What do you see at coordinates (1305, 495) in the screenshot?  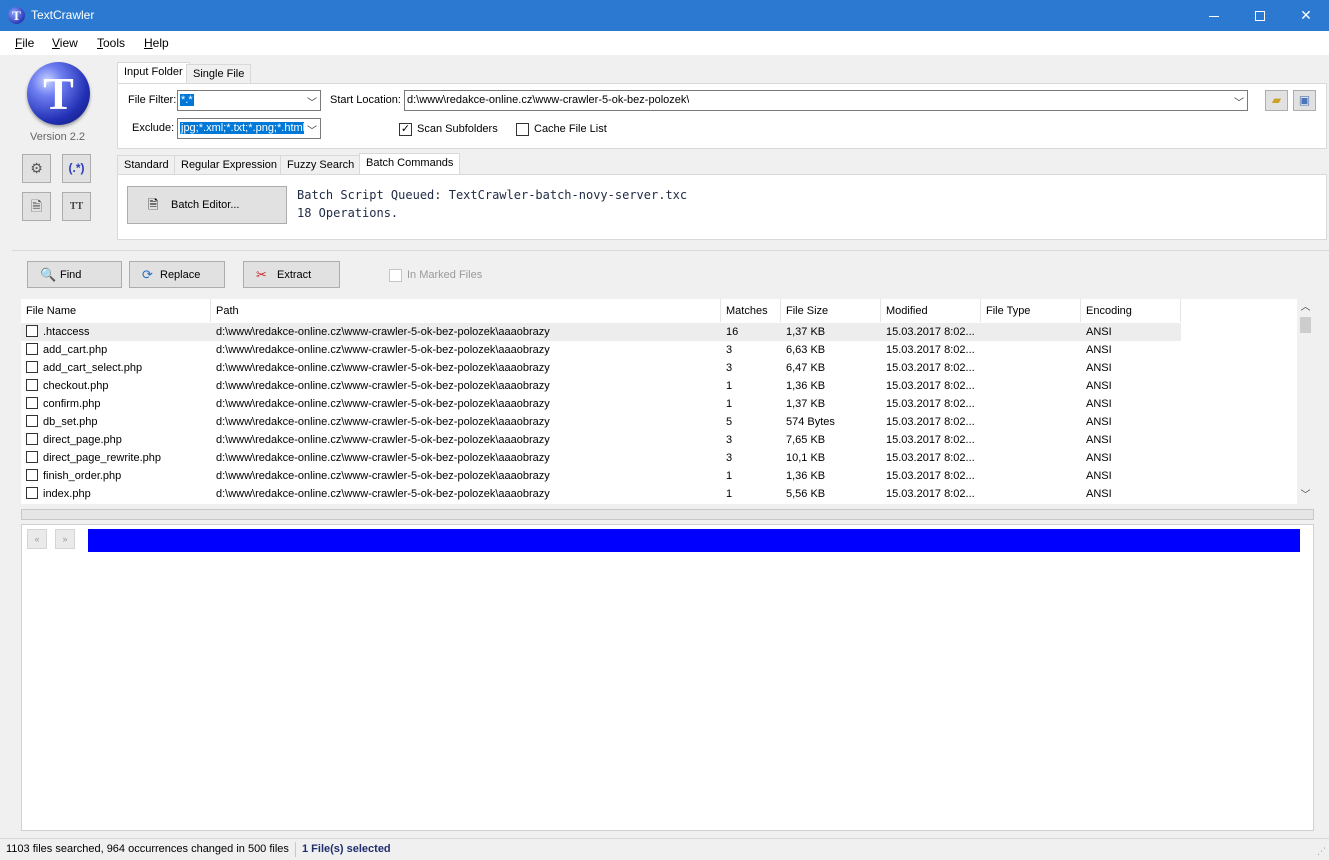 I see `scroll-down-icon: ﹀` at bounding box center [1305, 495].